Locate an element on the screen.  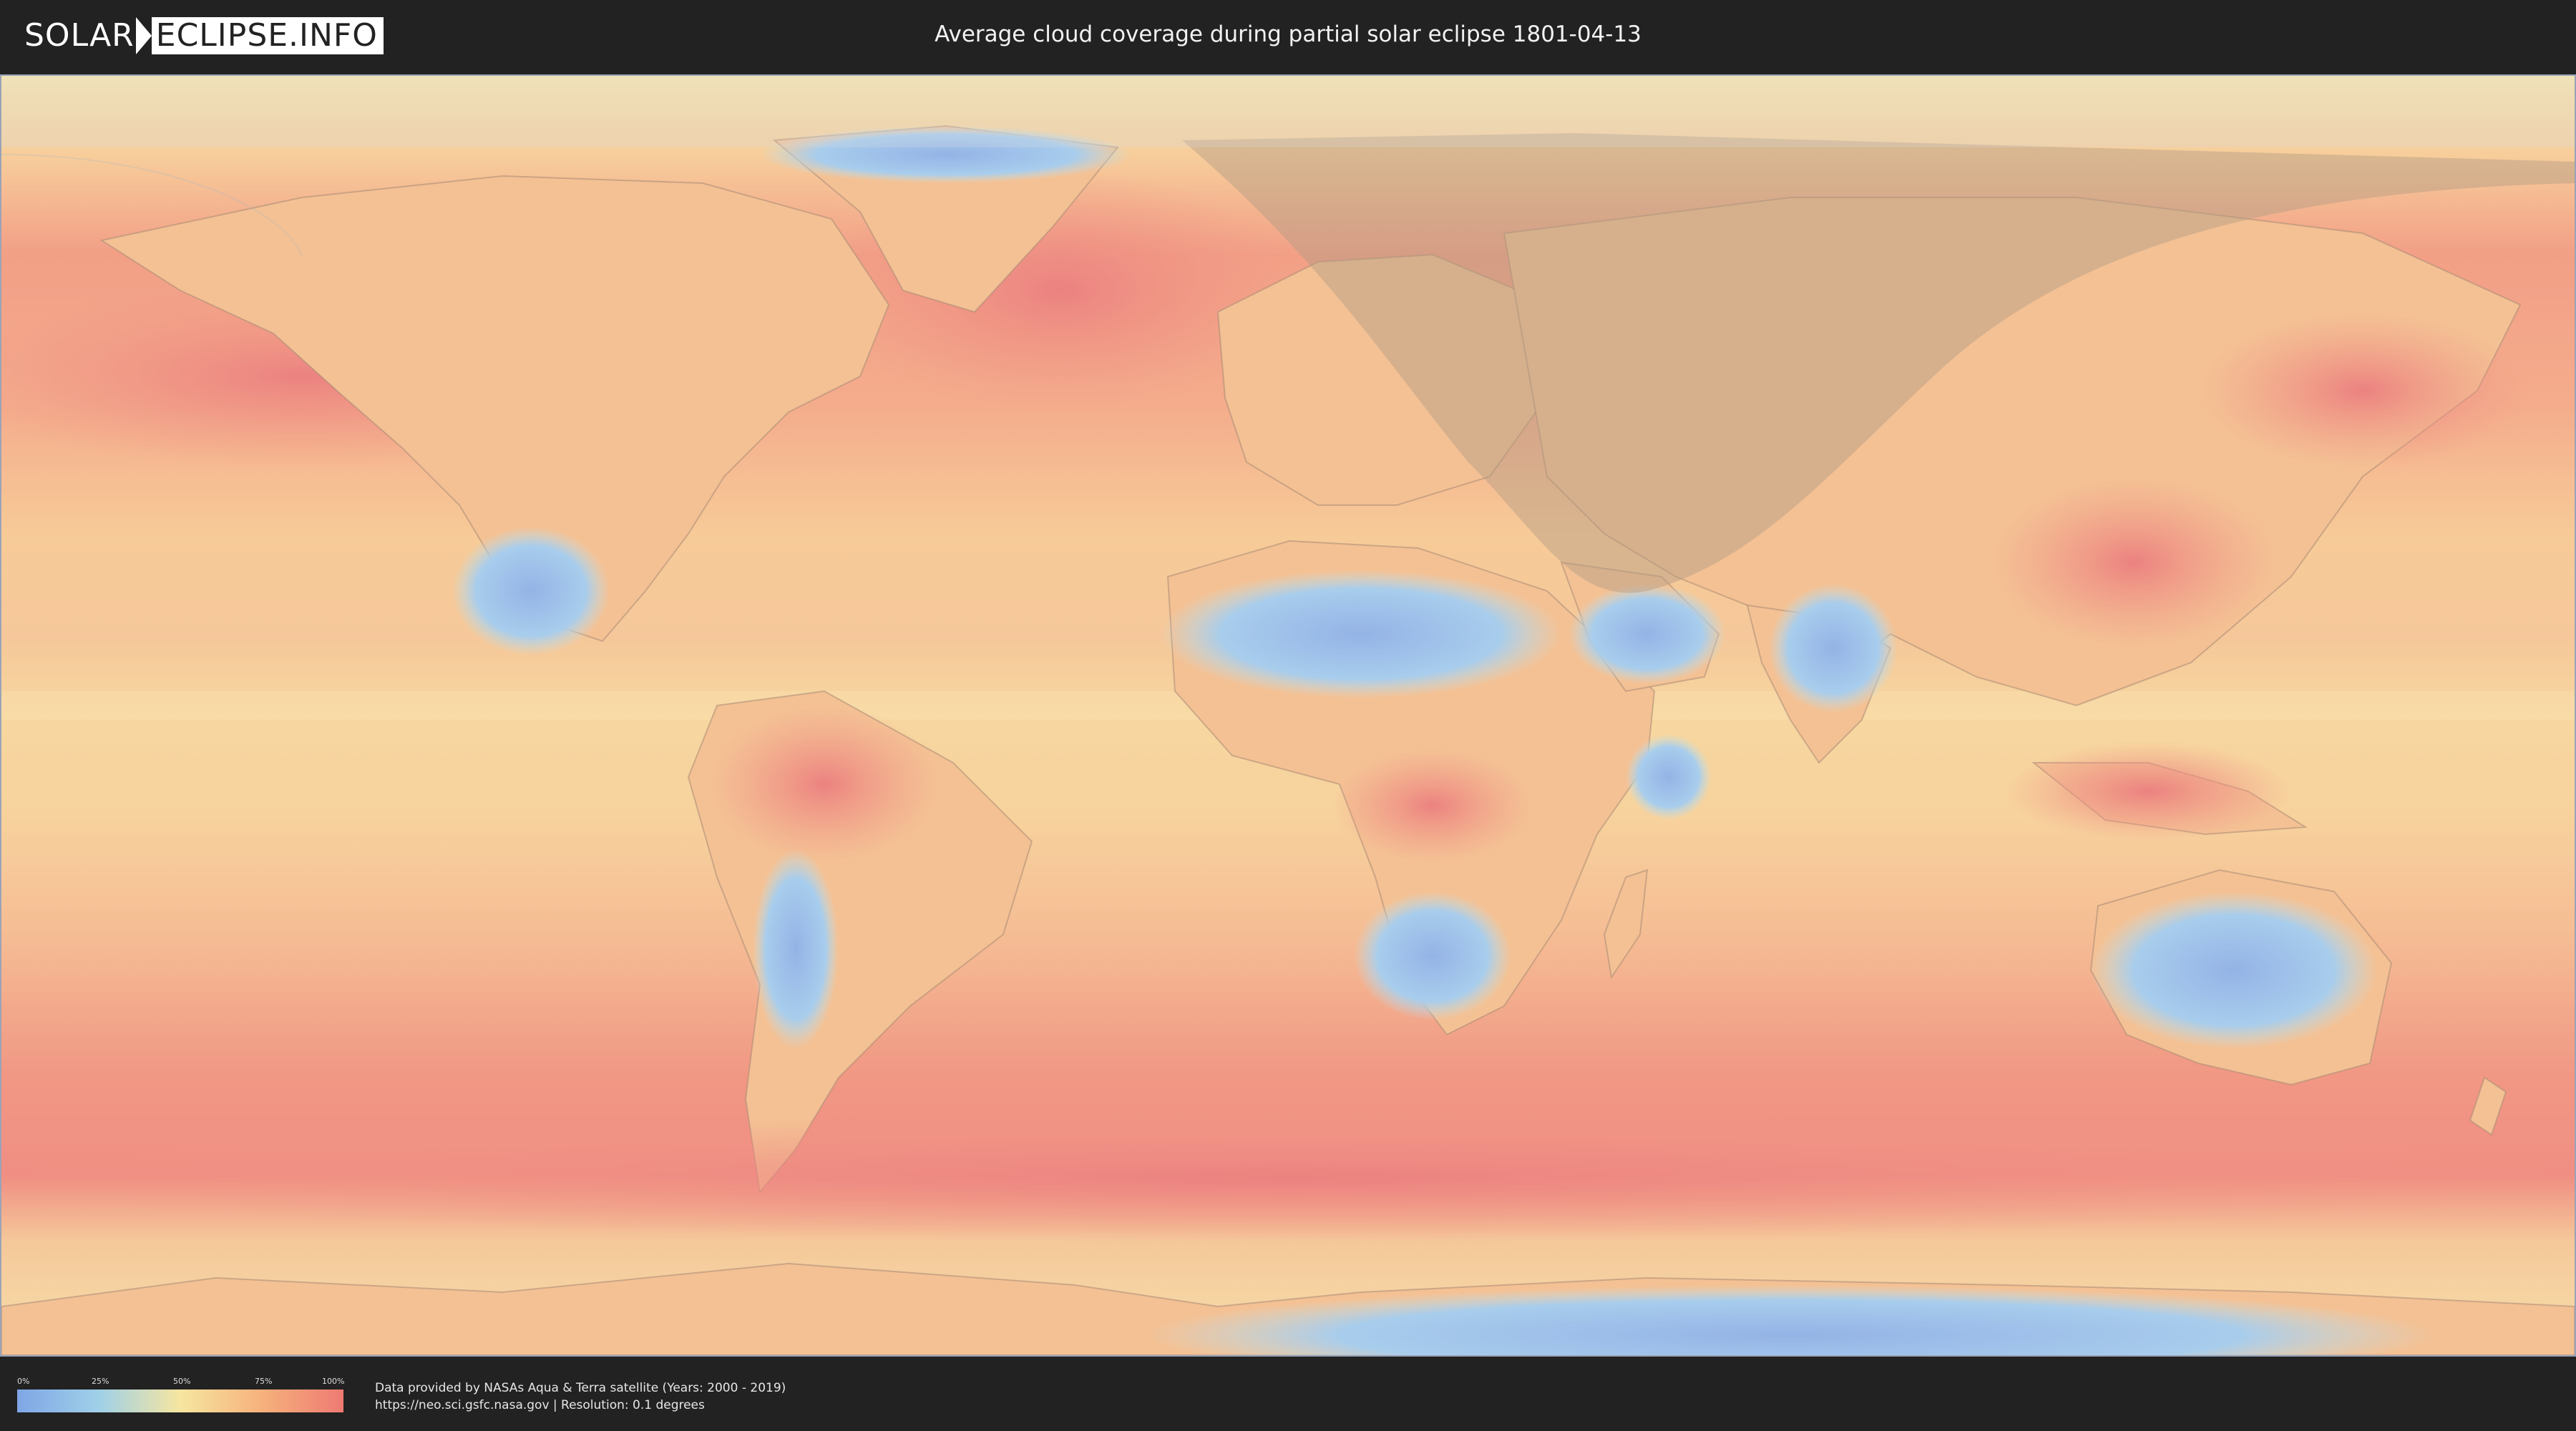
cloud-coverage-legend: 0% 25% 50% 75% 100% is located at coordinates (181, 1395).